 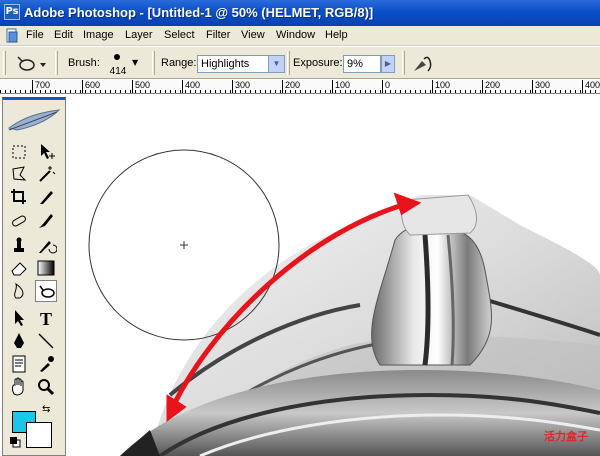 I want to click on menu-edit: Edit, so click(x=63, y=35).